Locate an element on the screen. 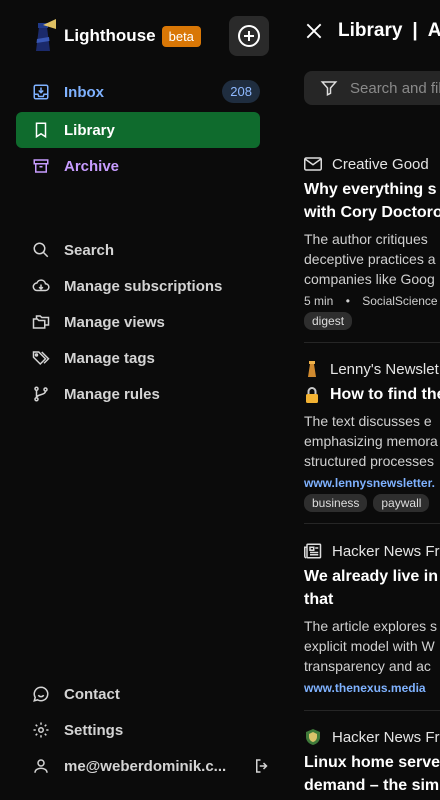 This screenshot has width=440, height=800. read-time: 5 min is located at coordinates (319, 301).